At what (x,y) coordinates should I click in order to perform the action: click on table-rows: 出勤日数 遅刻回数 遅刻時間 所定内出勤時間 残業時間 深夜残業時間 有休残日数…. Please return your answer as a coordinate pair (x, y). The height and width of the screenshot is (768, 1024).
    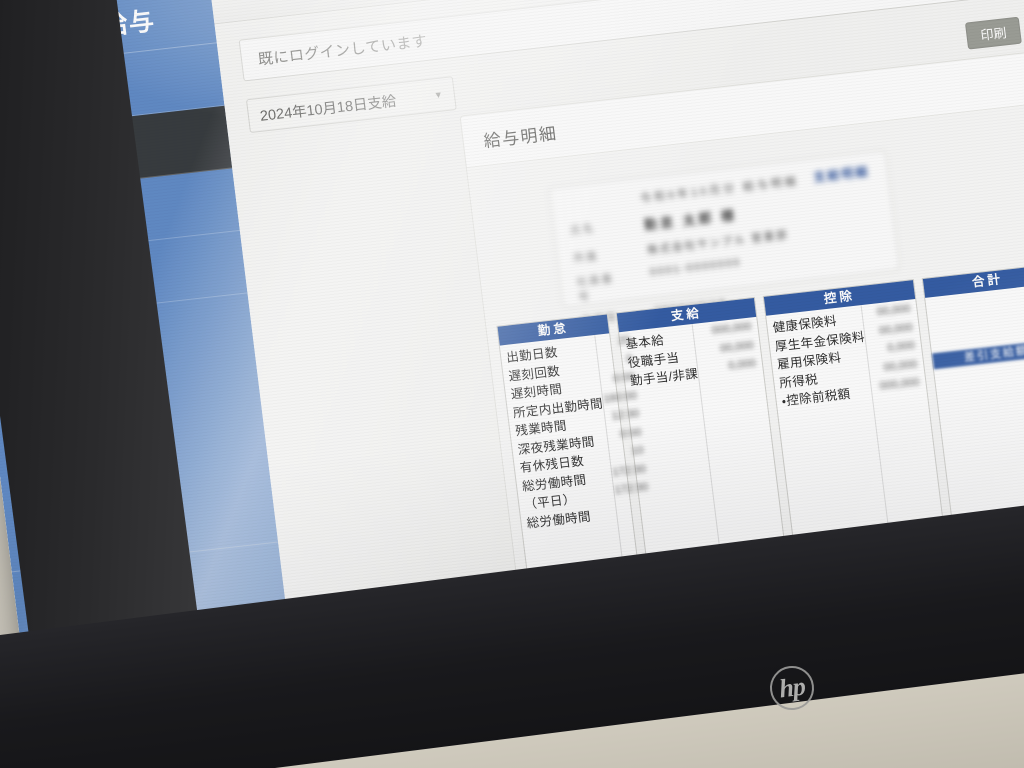
    Looking at the image, I should click on (582, 454).